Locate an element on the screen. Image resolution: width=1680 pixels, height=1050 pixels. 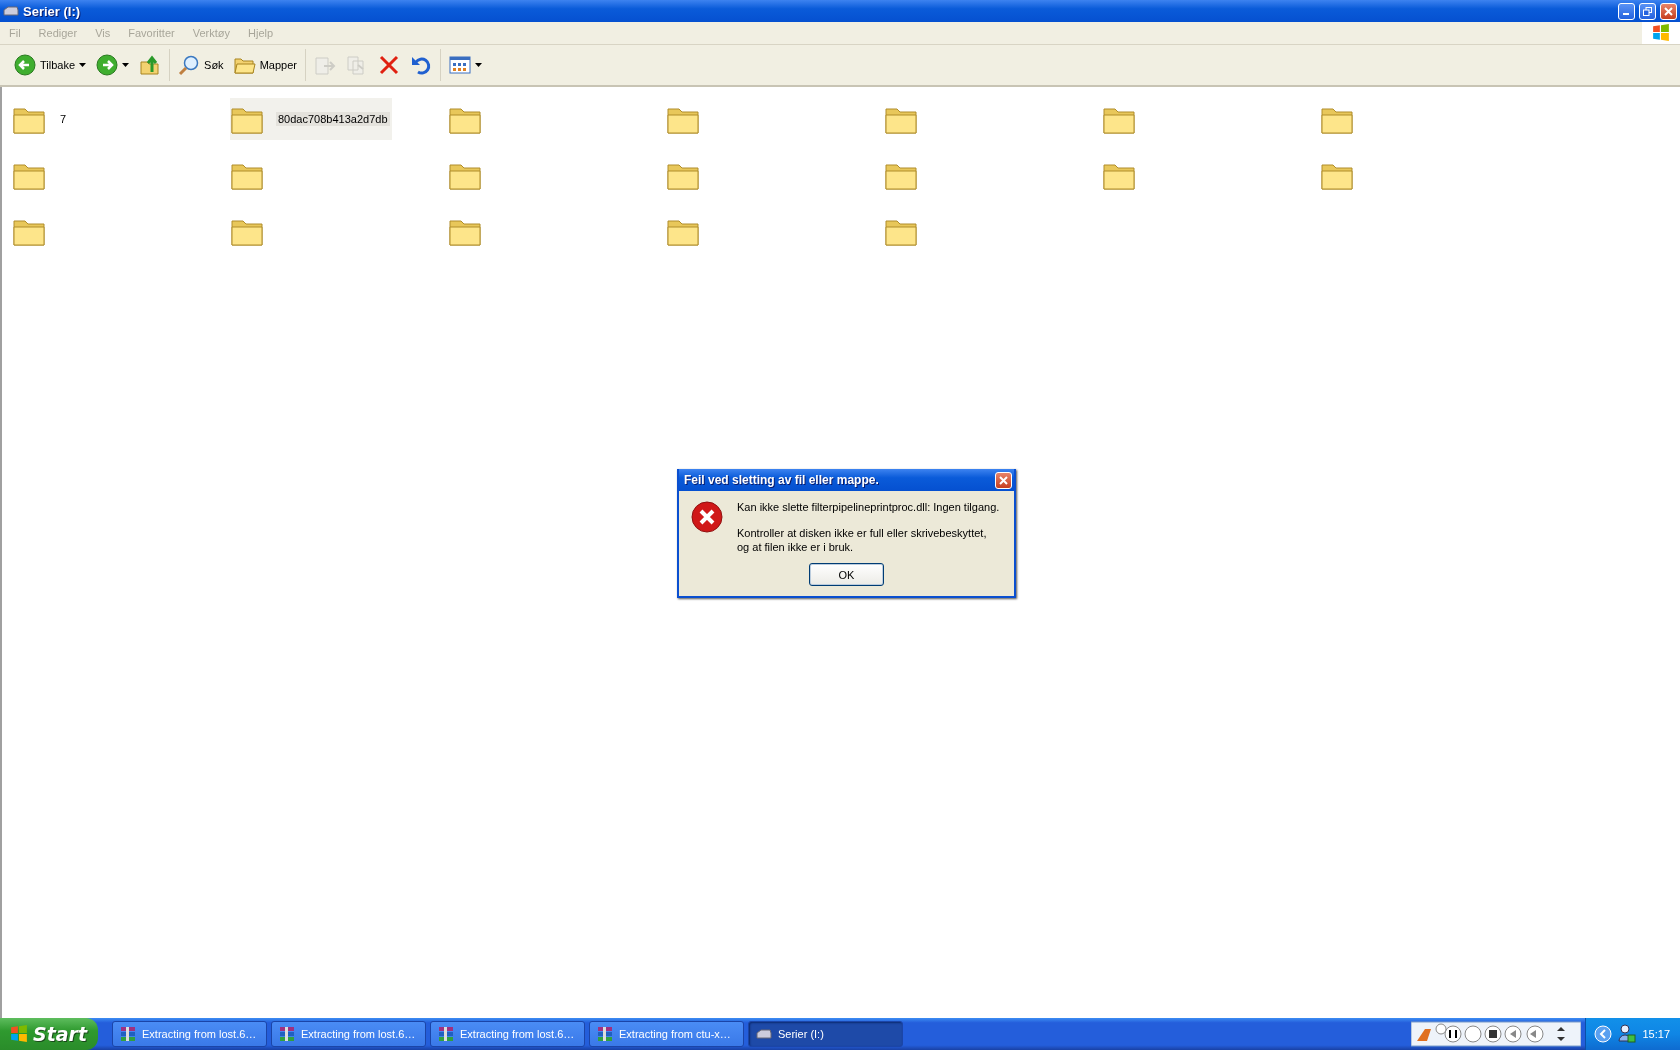
error-message: Kan ikke slette filterpipelineprintproc.dll: Ingen tilgang. is located at coordinates (868, 507).